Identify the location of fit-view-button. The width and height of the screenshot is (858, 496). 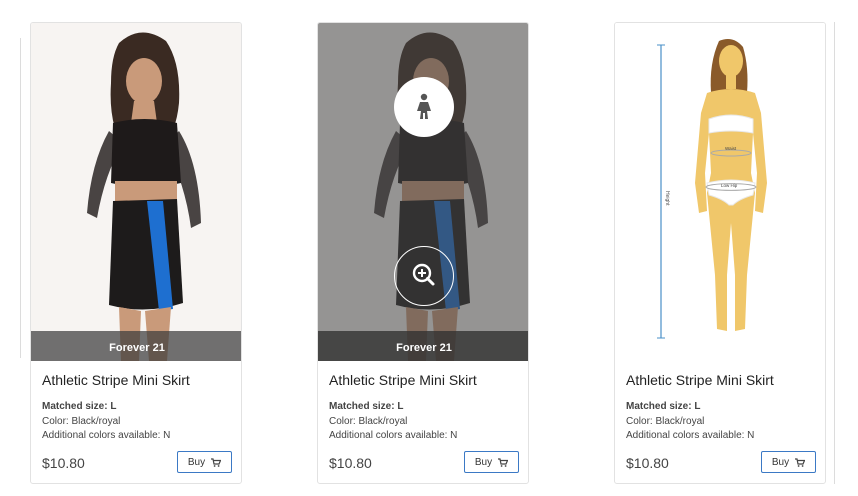
(424, 107).